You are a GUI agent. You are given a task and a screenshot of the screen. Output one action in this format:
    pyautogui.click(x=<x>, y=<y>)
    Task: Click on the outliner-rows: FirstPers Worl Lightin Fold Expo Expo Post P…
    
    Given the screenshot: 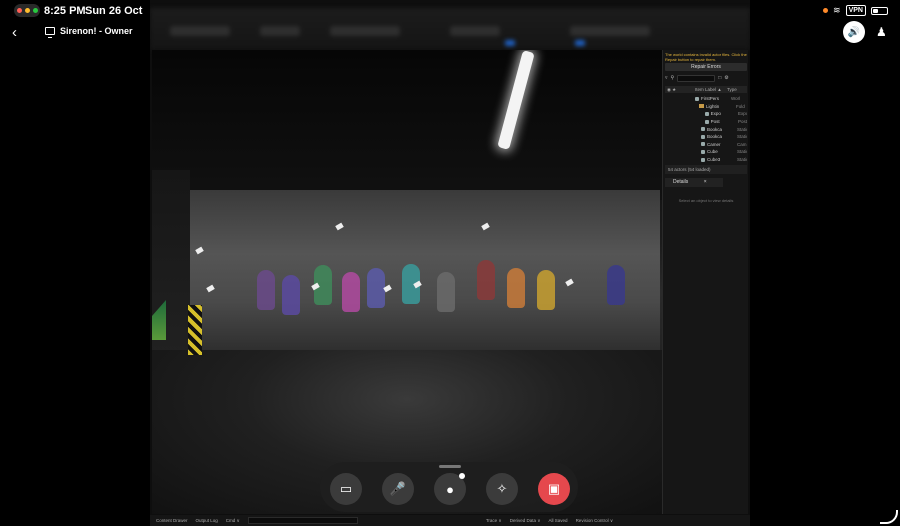 What is the action you would take?
    pyautogui.click(x=706, y=129)
    